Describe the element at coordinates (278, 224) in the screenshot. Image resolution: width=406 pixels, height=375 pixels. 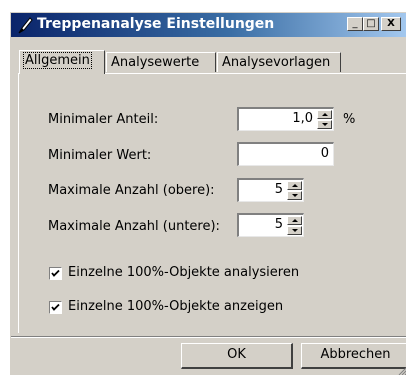
I see `max-lower-value: 5` at that location.